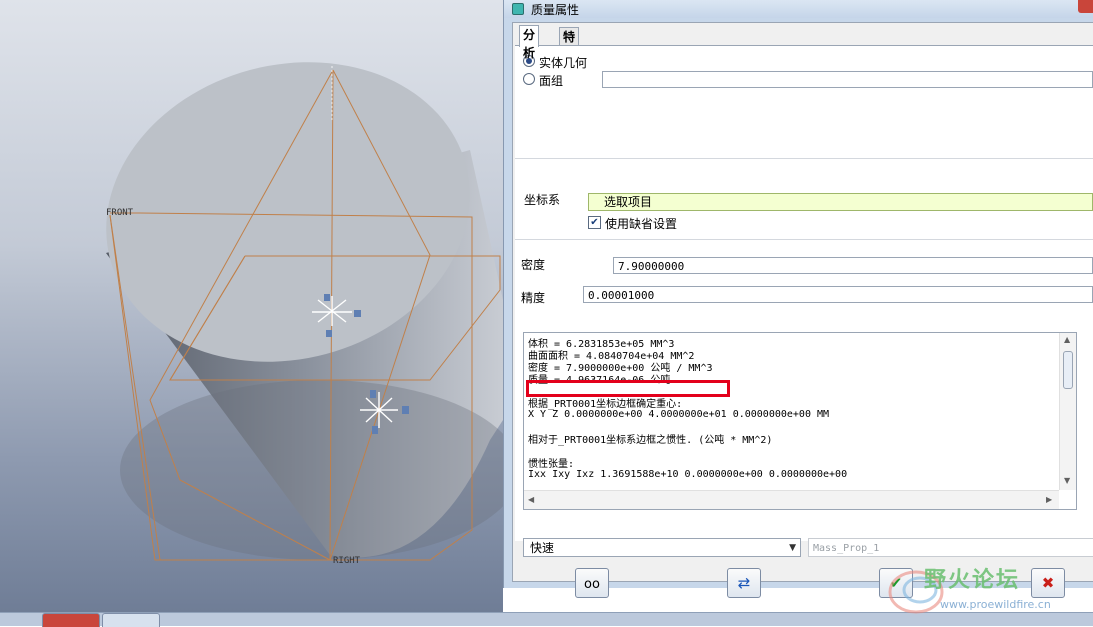 Image resolution: width=1093 pixels, height=627 pixels. Describe the element at coordinates (563, 63) in the screenshot. I see `radio-solid-geometry-label: 实体几何` at that location.